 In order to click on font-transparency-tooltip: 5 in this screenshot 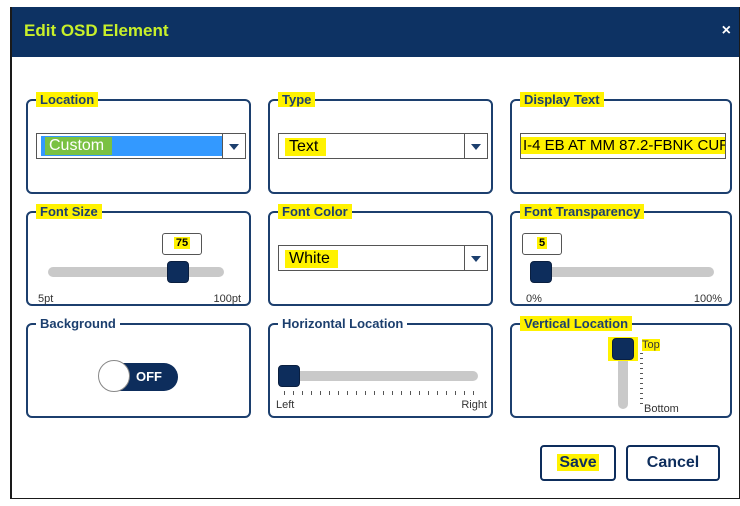, I will do `click(542, 244)`.